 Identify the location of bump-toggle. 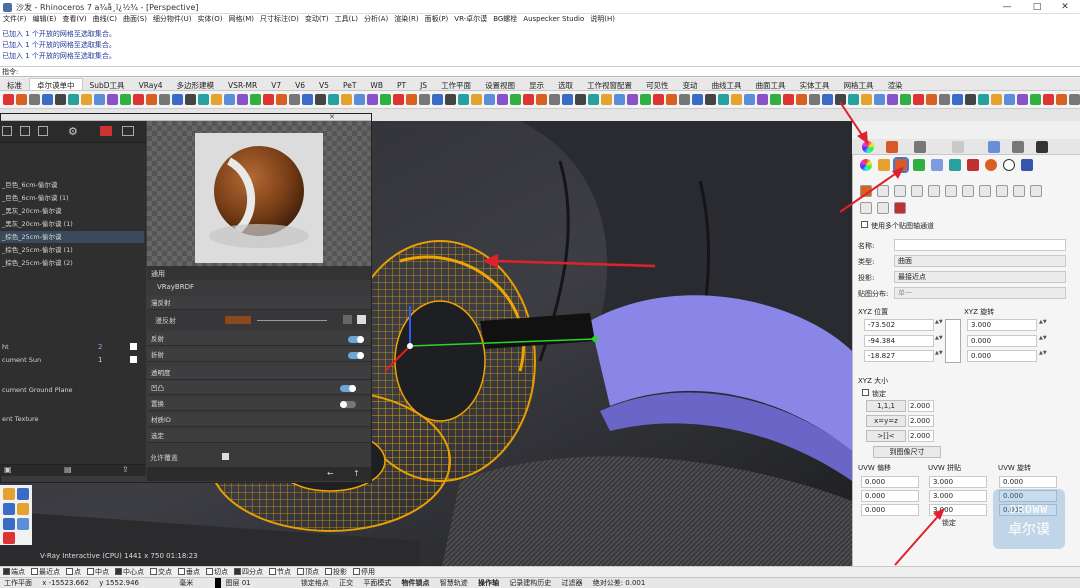
(348, 388).